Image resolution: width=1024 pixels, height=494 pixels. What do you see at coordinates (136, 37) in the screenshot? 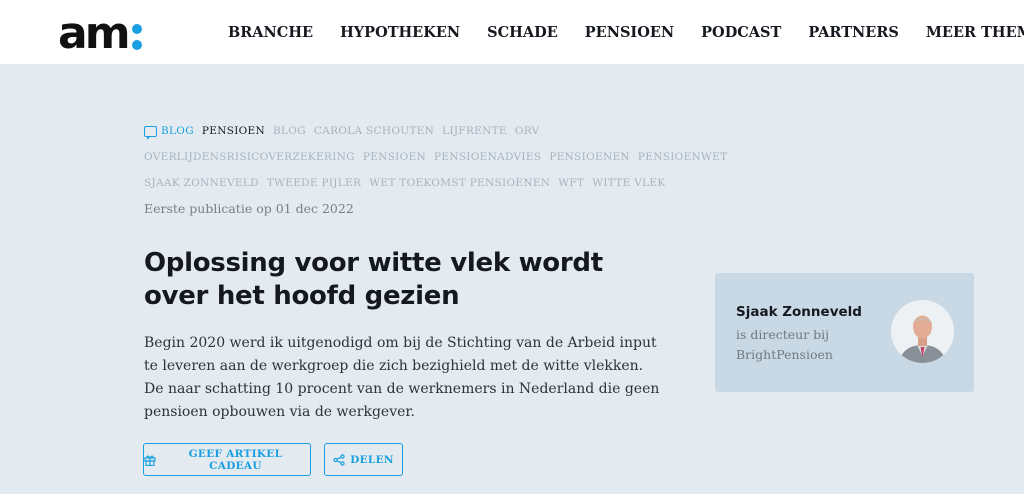
I see `logo-colon-icon` at bounding box center [136, 37].